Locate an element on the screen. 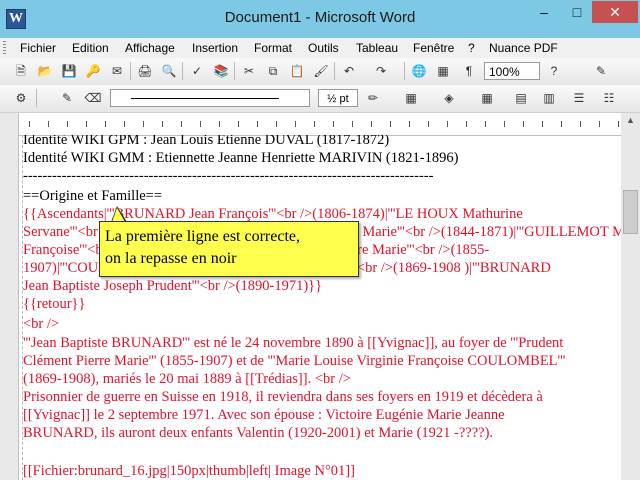  print-icon: 🖨 is located at coordinates (145, 71).